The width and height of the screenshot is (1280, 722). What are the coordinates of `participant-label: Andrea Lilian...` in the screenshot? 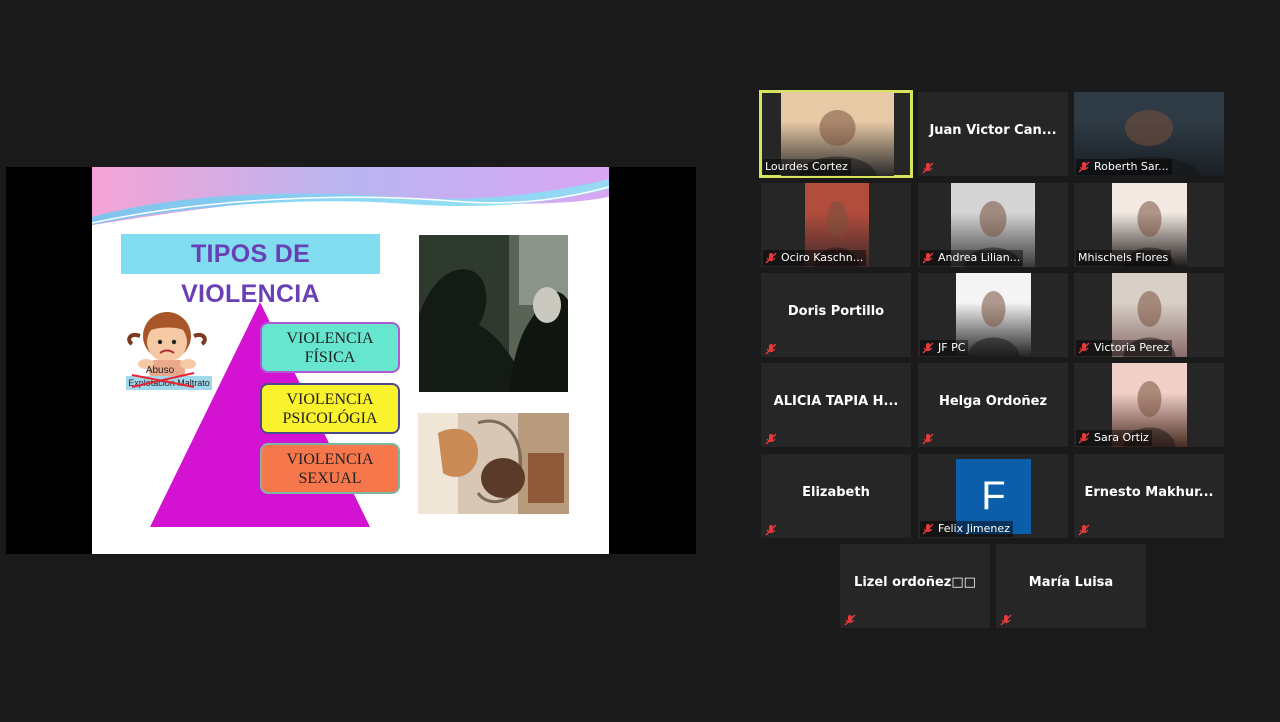 It's located at (972, 258).